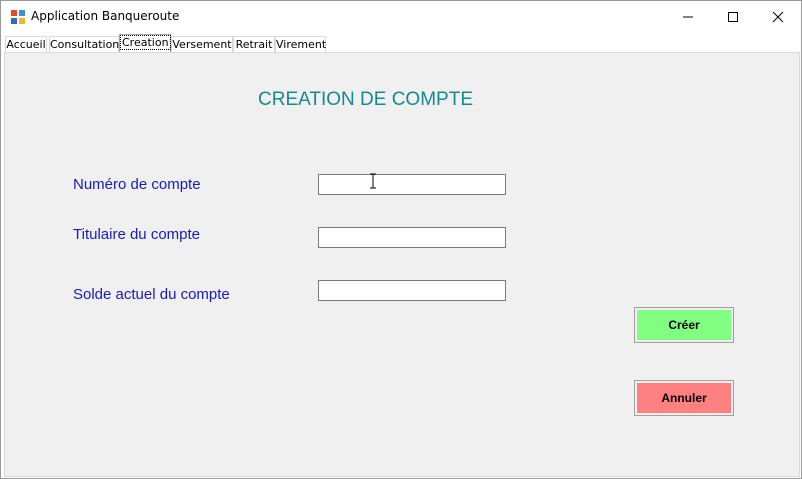 This screenshot has height=479, width=802. I want to click on titulaire-input, so click(412, 237).